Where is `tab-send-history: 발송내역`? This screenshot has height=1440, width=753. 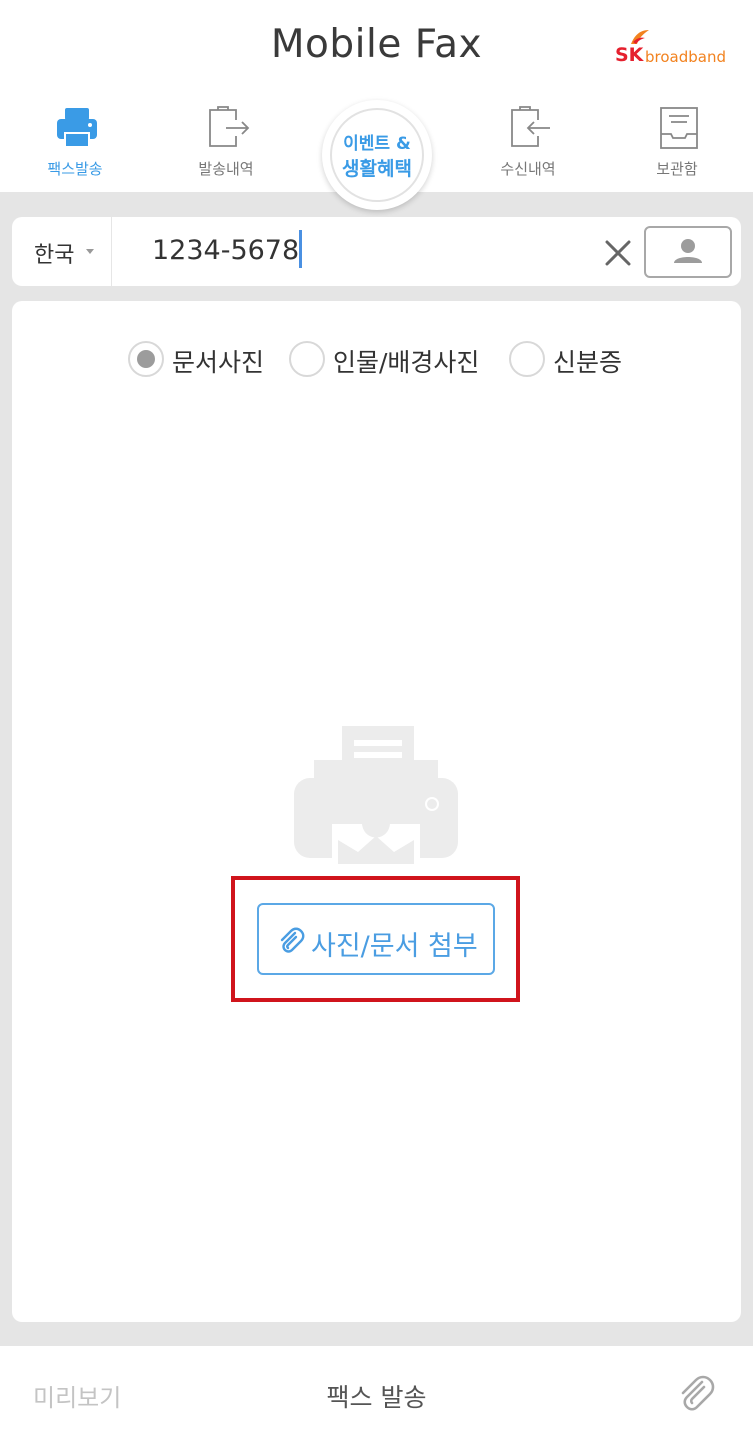
tab-send-history: 발송내역 is located at coordinates (226, 147).